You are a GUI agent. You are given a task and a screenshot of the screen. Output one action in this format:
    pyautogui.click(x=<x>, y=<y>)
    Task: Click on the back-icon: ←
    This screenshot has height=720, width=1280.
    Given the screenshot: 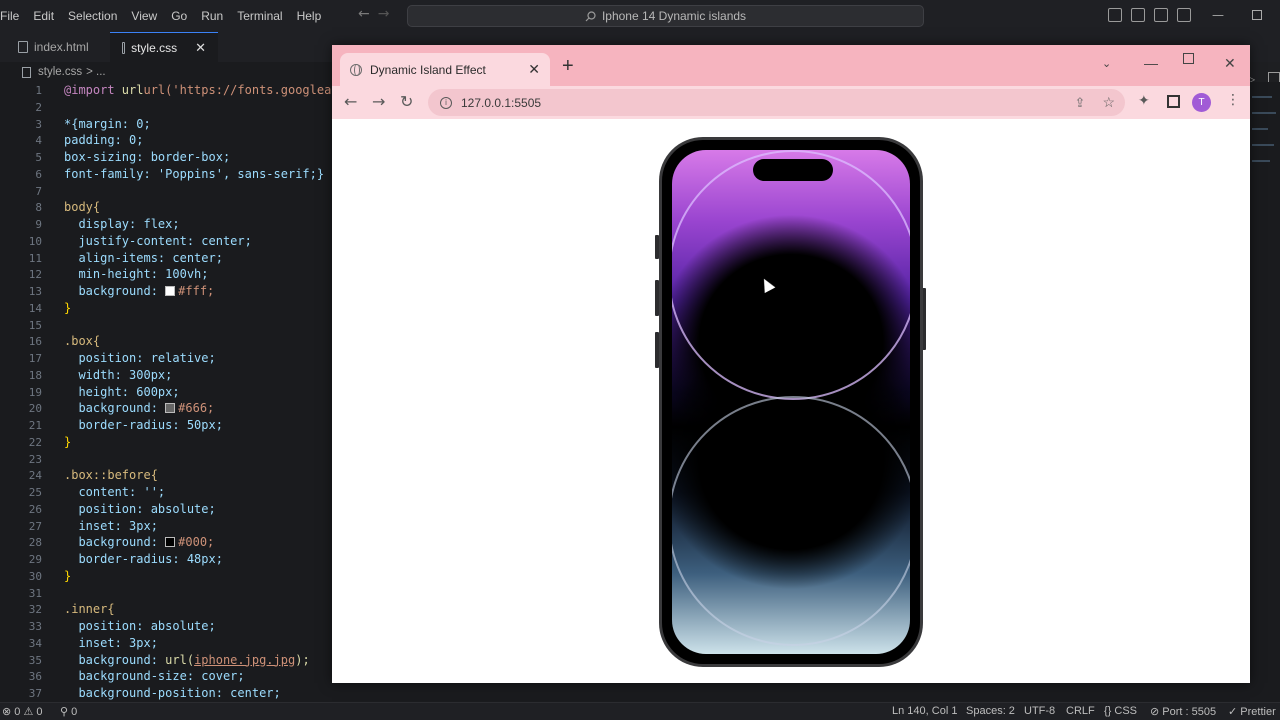 What is the action you would take?
    pyautogui.click(x=350, y=101)
    